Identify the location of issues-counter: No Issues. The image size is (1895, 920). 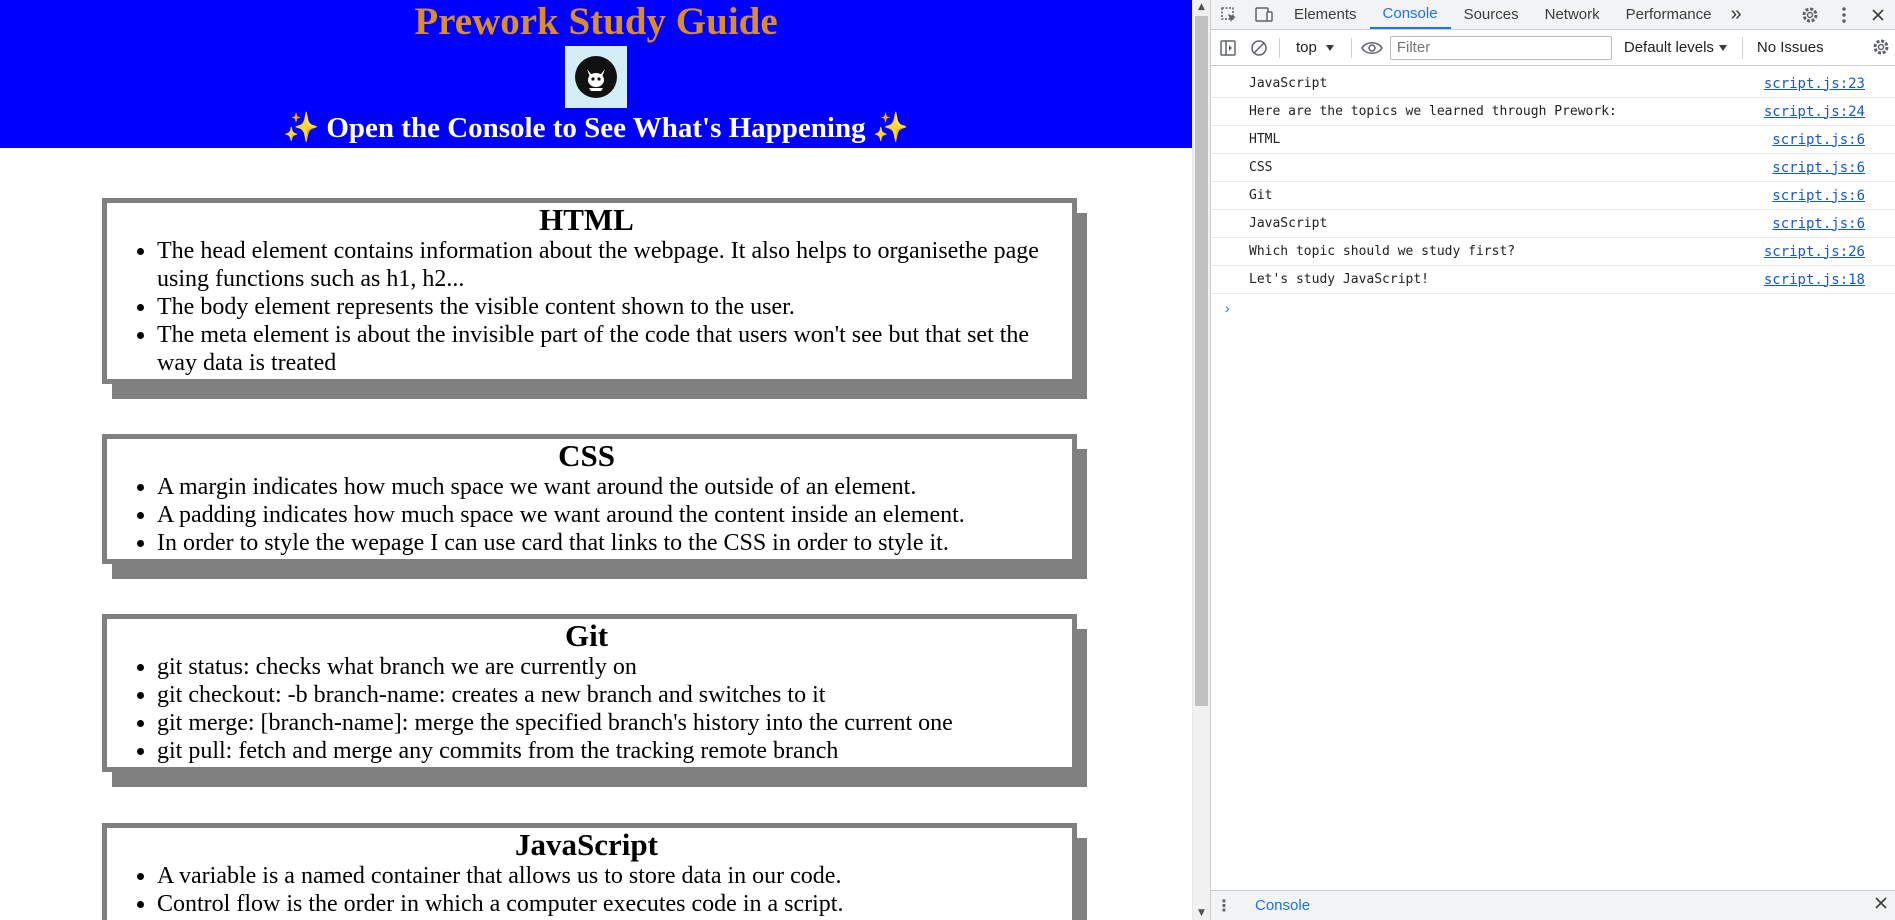
(1782, 47).